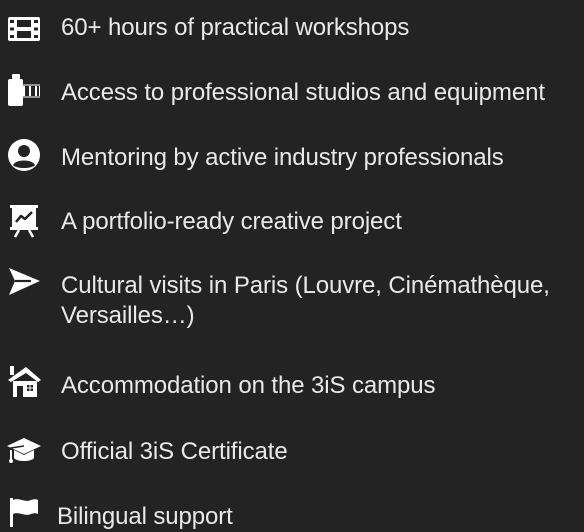  What do you see at coordinates (248, 385) in the screenshot?
I see `feature-text: Accommodation on the 3iS campus` at bounding box center [248, 385].